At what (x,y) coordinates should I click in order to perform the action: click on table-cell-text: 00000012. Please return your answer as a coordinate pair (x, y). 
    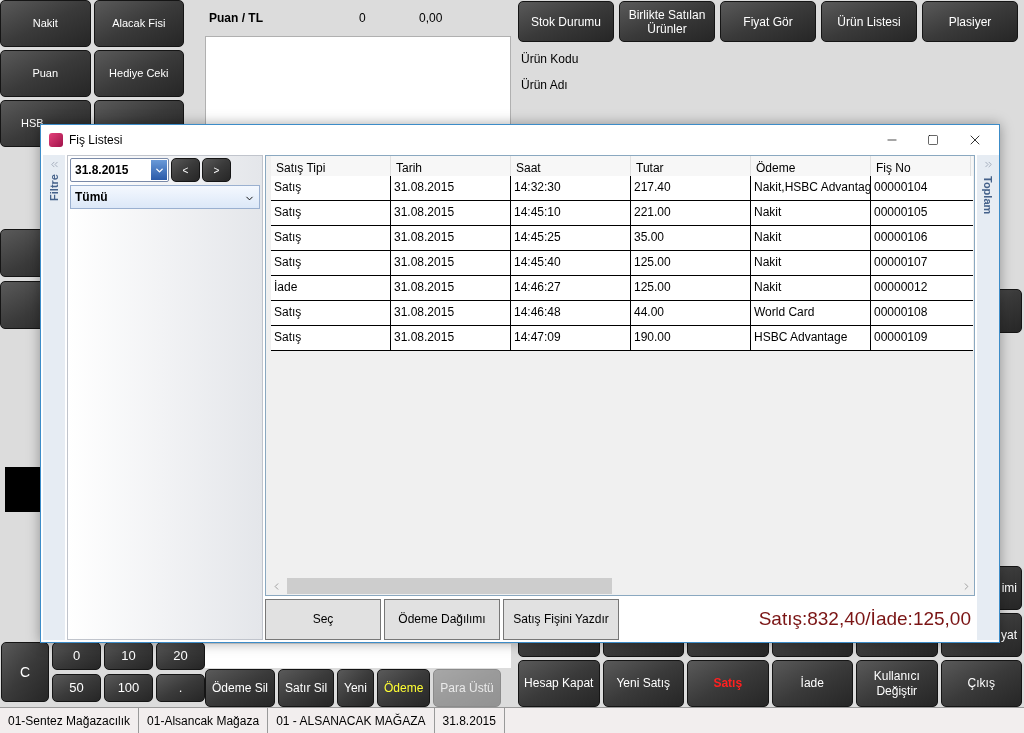
    Looking at the image, I should click on (901, 287).